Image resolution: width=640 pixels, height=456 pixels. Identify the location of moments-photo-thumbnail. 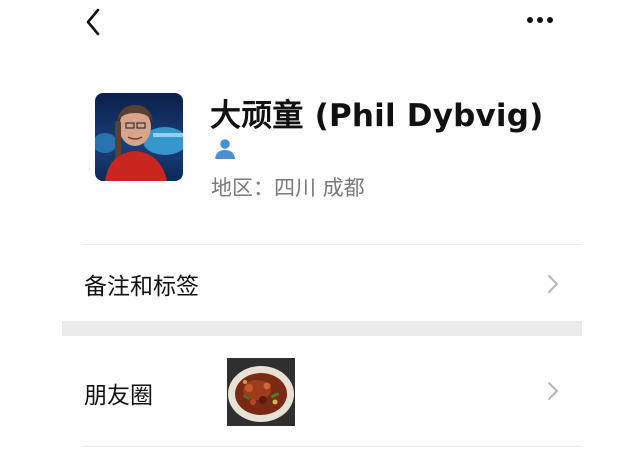
(261, 392).